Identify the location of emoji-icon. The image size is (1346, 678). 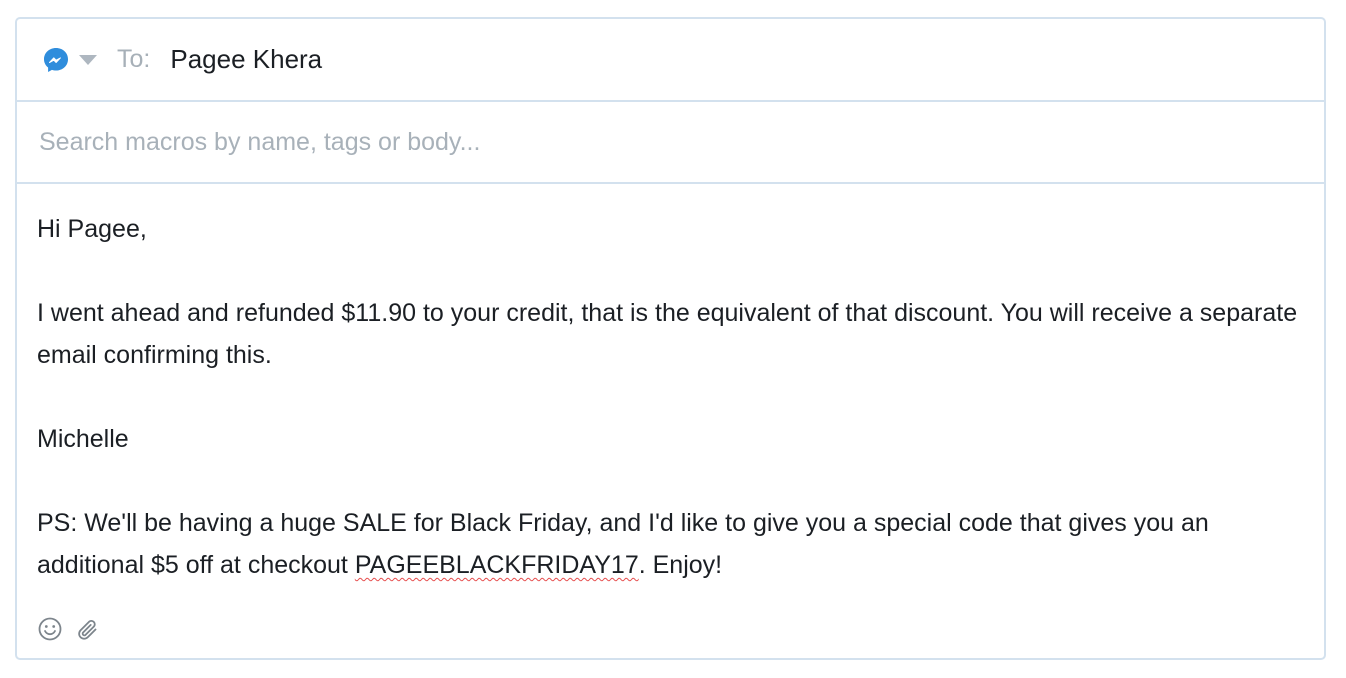
(50, 629).